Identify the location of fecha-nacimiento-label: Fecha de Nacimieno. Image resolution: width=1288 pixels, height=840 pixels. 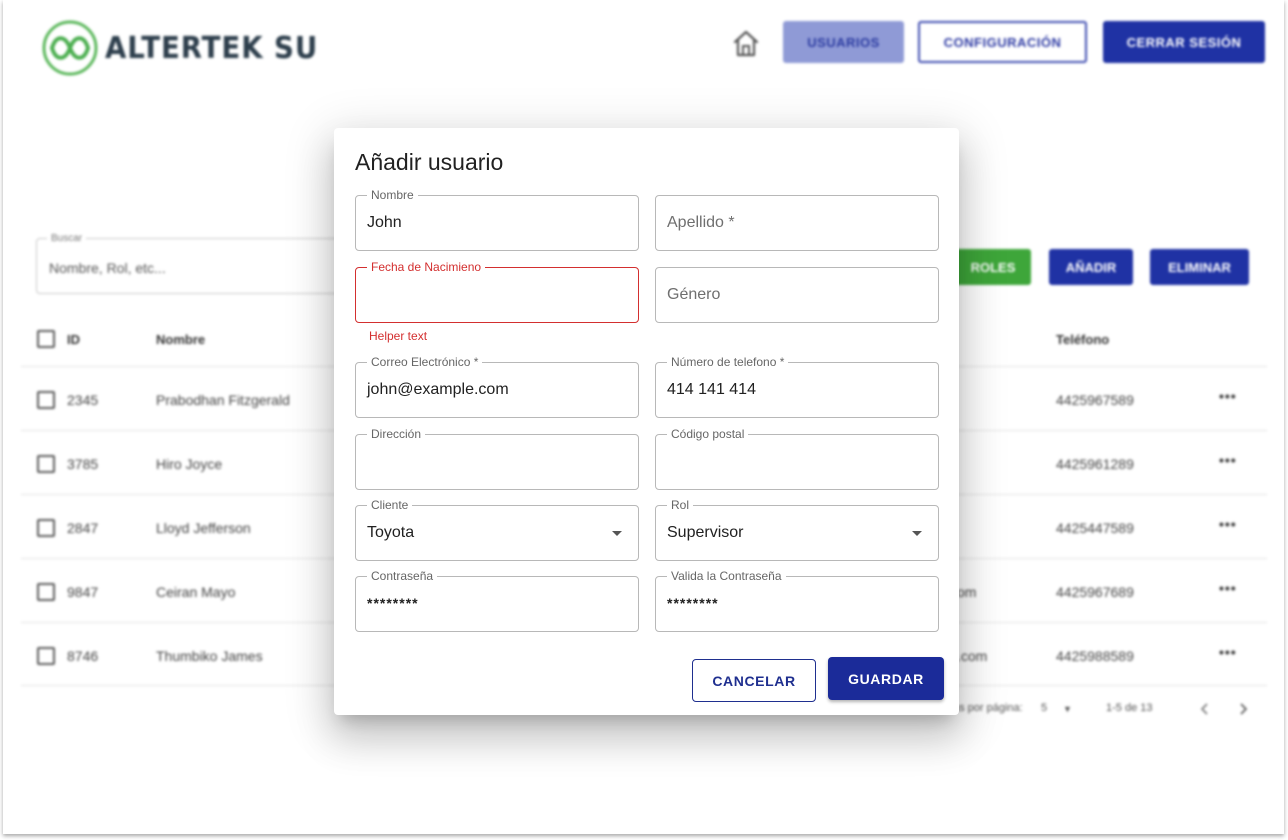
(426, 267).